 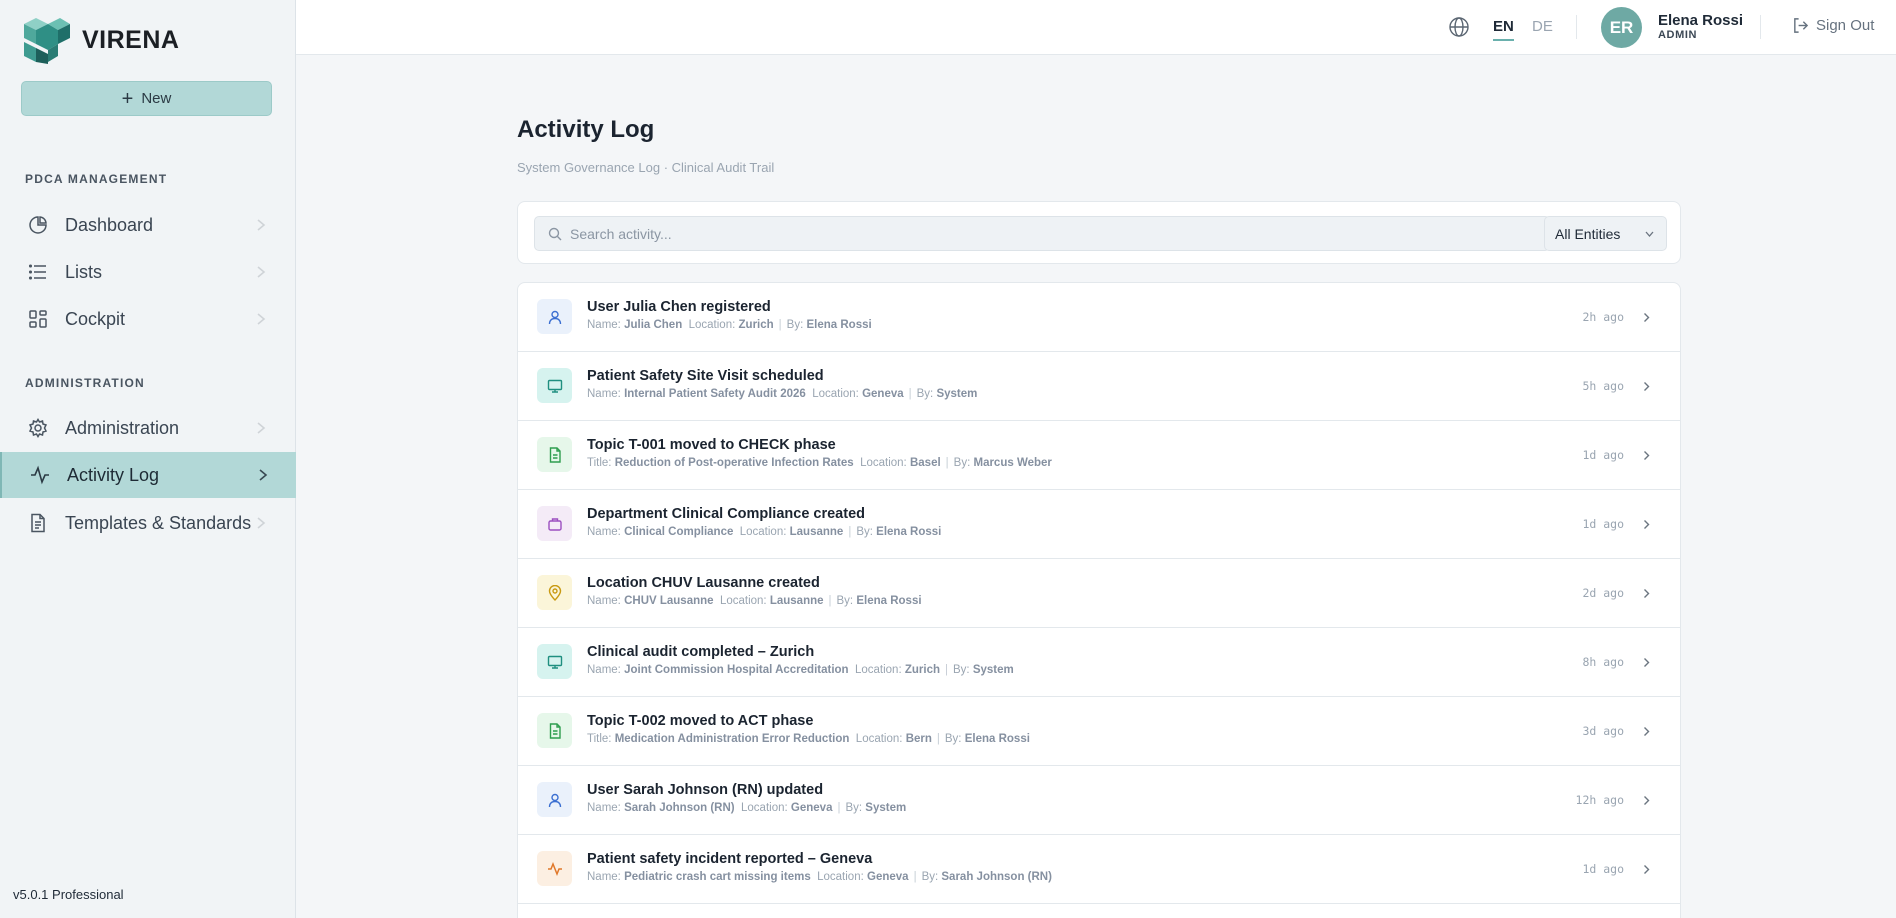 What do you see at coordinates (1845, 25) in the screenshot?
I see `sign-out-label: Sign Out` at bounding box center [1845, 25].